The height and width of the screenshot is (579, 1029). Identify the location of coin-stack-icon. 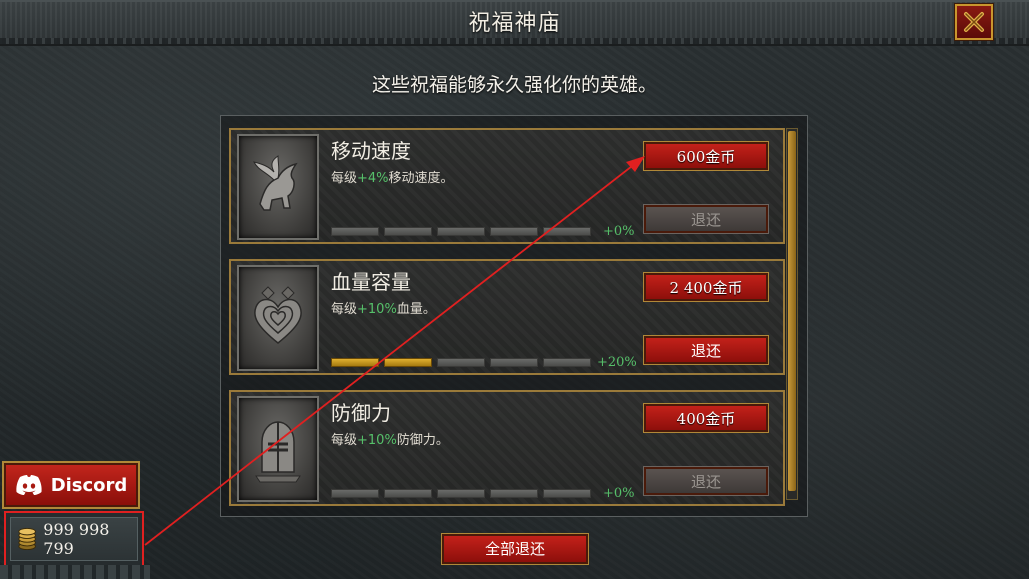
(27, 539).